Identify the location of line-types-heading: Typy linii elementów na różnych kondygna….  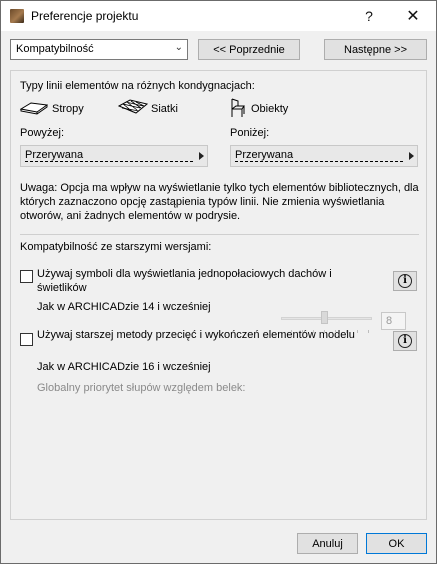
(137, 86).